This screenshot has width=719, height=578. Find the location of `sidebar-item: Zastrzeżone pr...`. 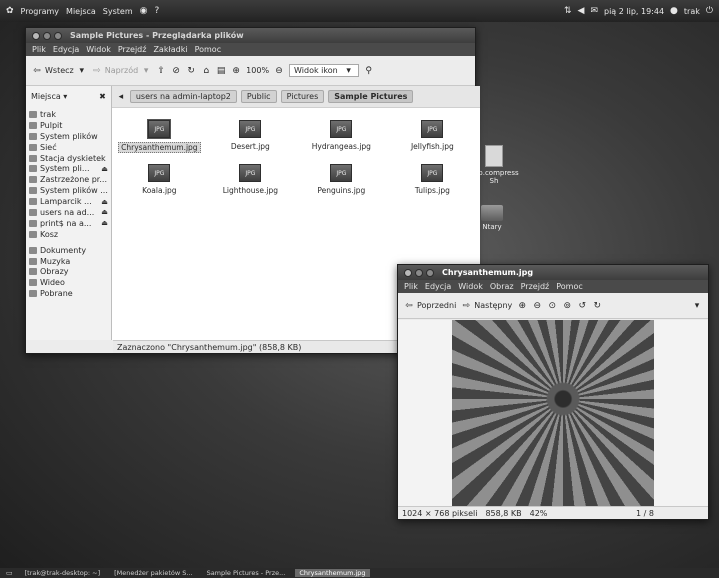

sidebar-item: Zastrzeżone pr... is located at coordinates (68, 179).